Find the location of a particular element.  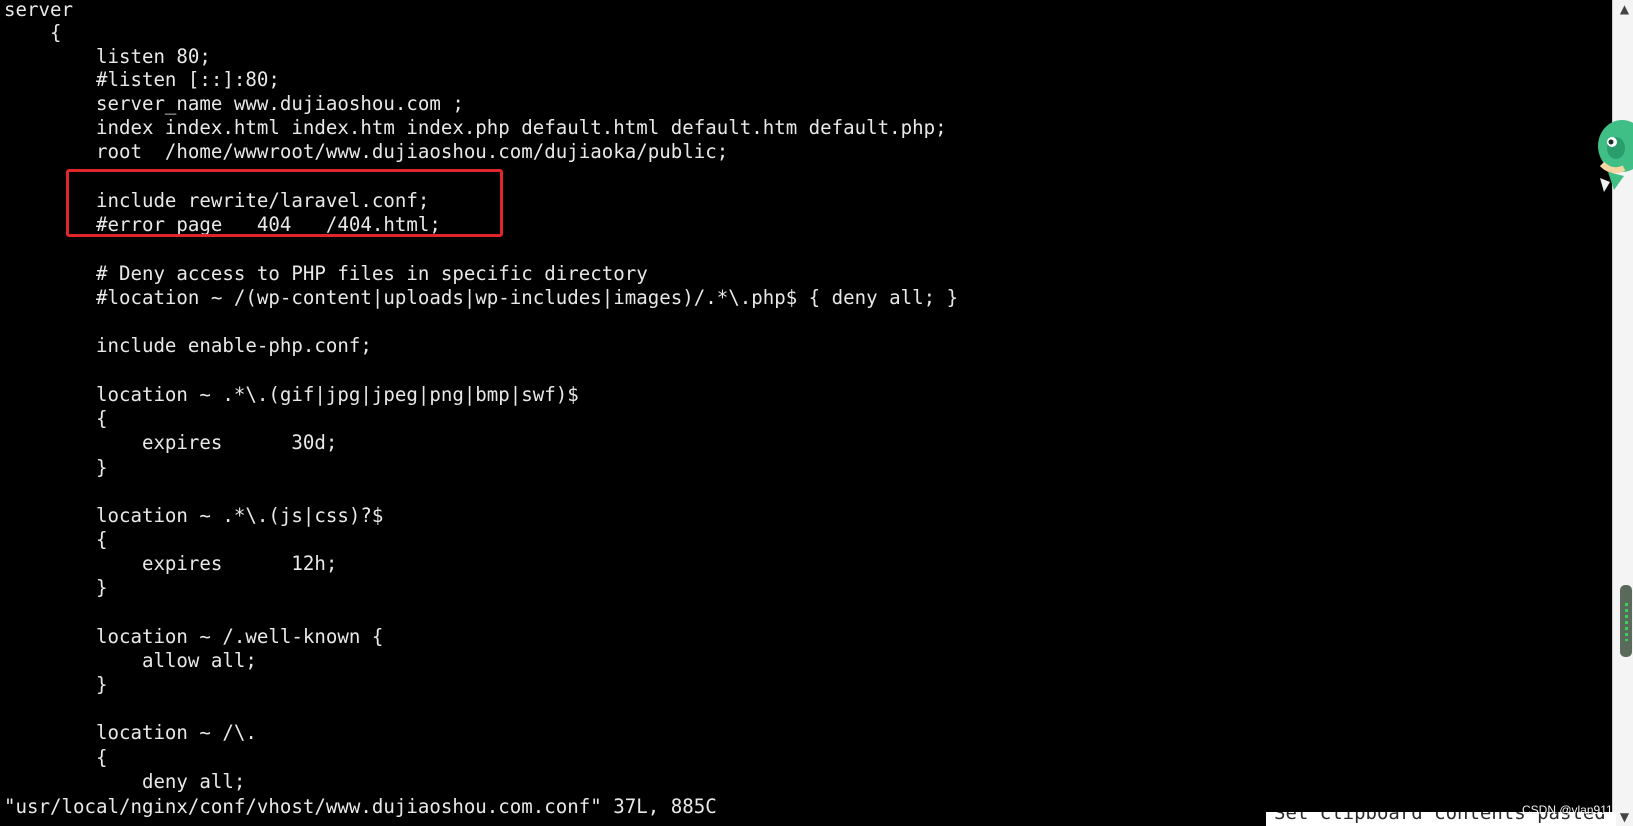

scrollbar-grip-icon is located at coordinates (1626, 622).